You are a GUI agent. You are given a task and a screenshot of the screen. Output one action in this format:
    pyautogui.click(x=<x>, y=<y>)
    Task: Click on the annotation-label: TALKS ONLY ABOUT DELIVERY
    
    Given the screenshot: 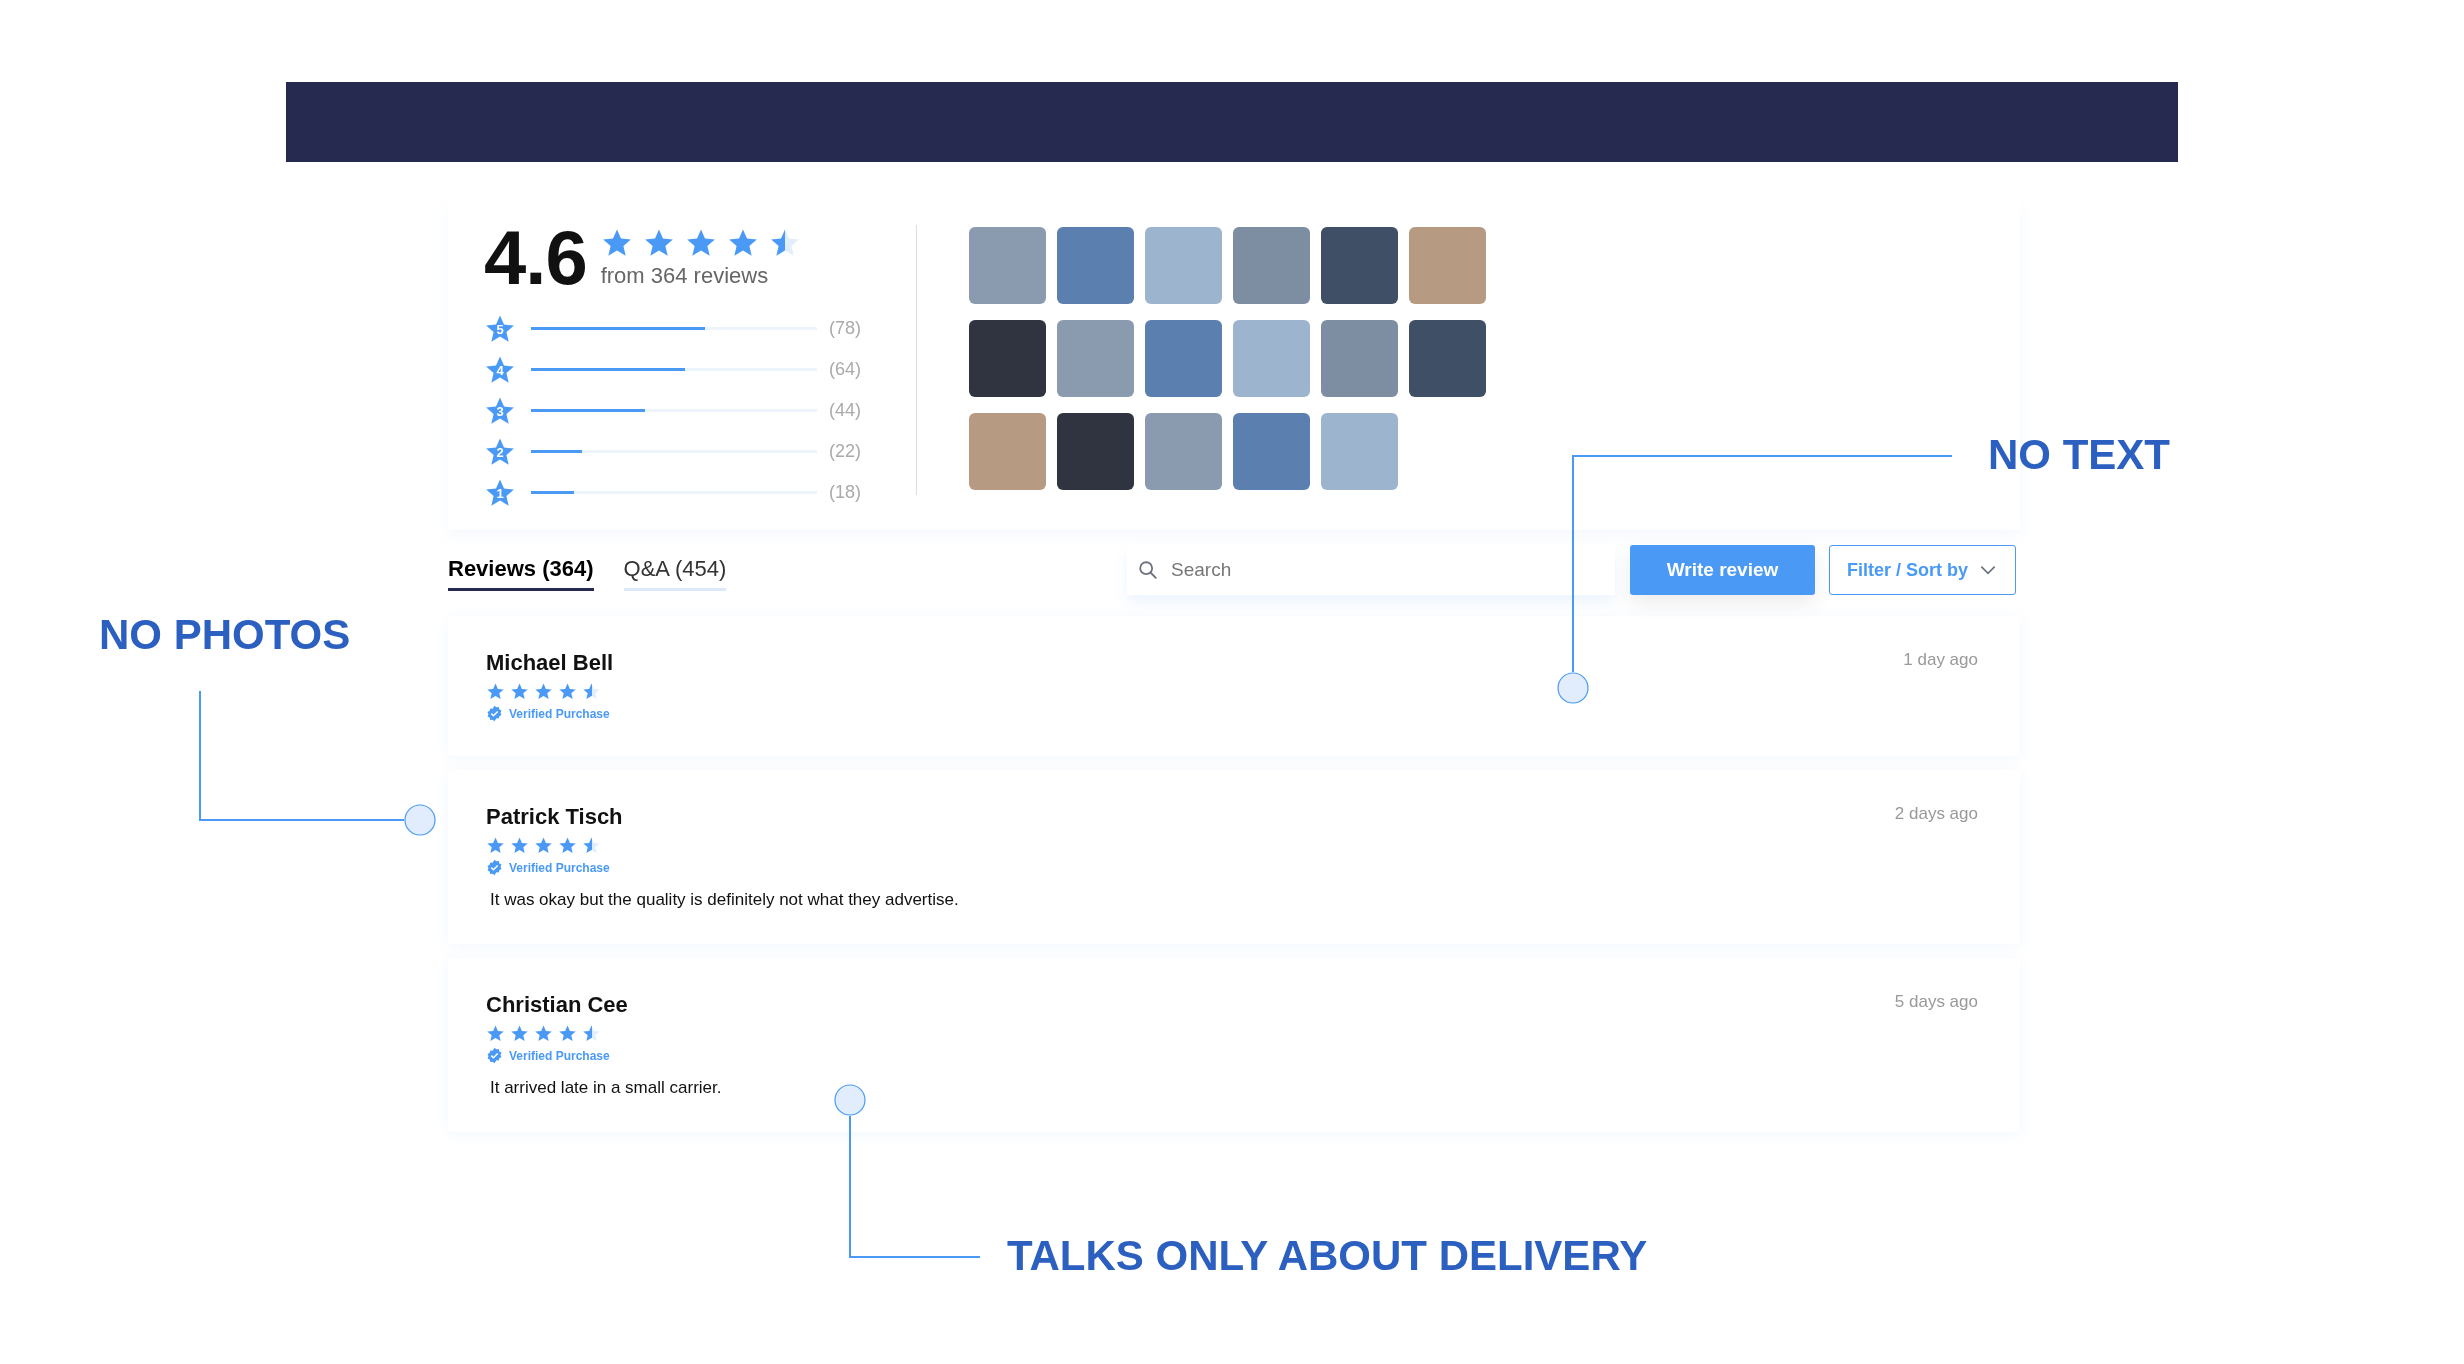 What is the action you would take?
    pyautogui.click(x=1327, y=1256)
    